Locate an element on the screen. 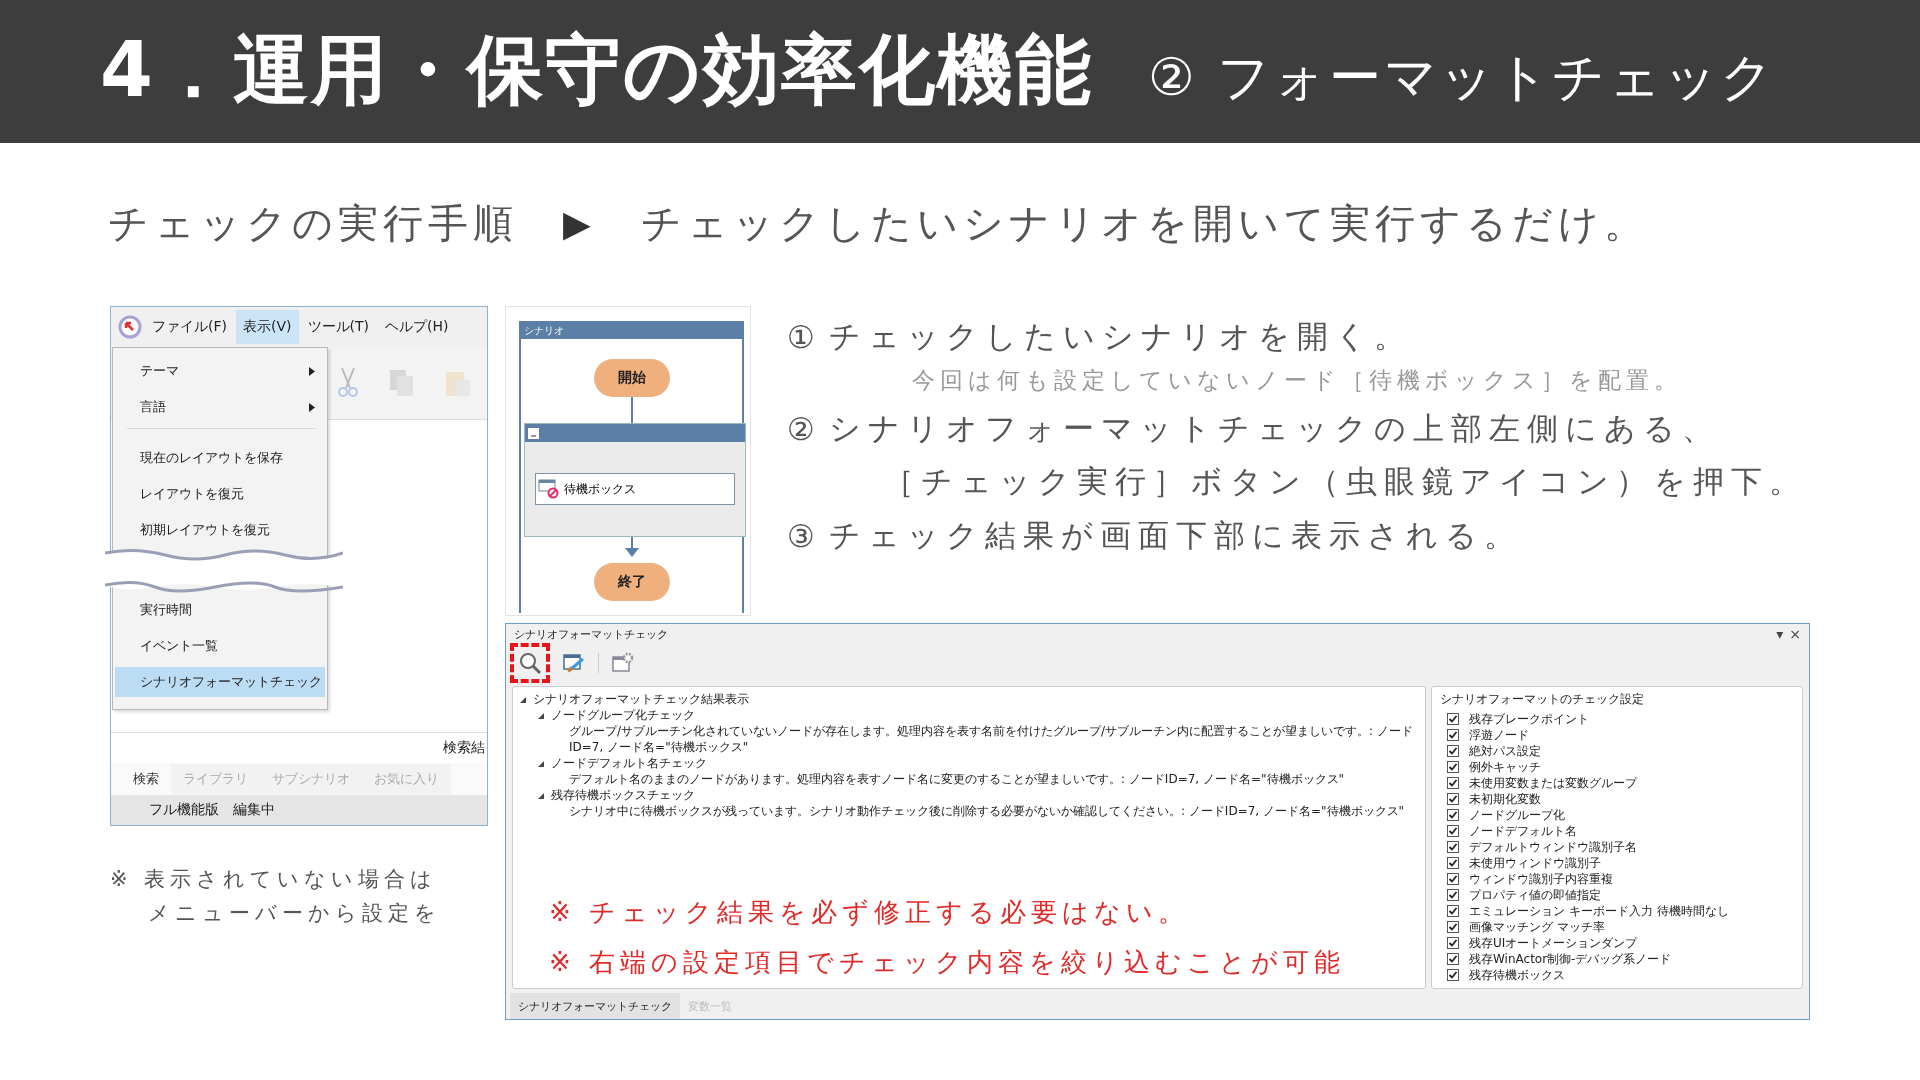  panel-label: 検索結 is located at coordinates (464, 748).